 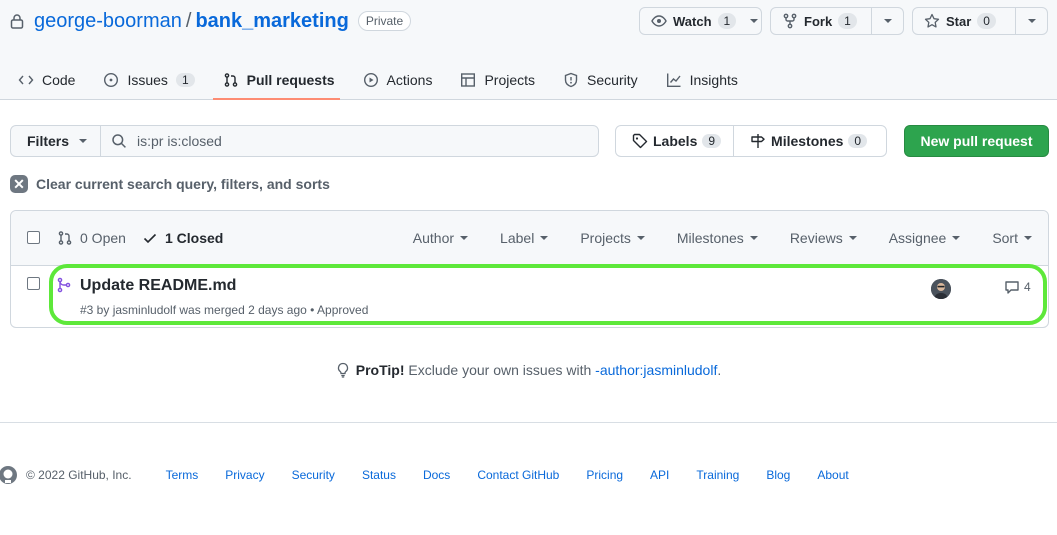 I want to click on code-icon, so click(x=26, y=80).